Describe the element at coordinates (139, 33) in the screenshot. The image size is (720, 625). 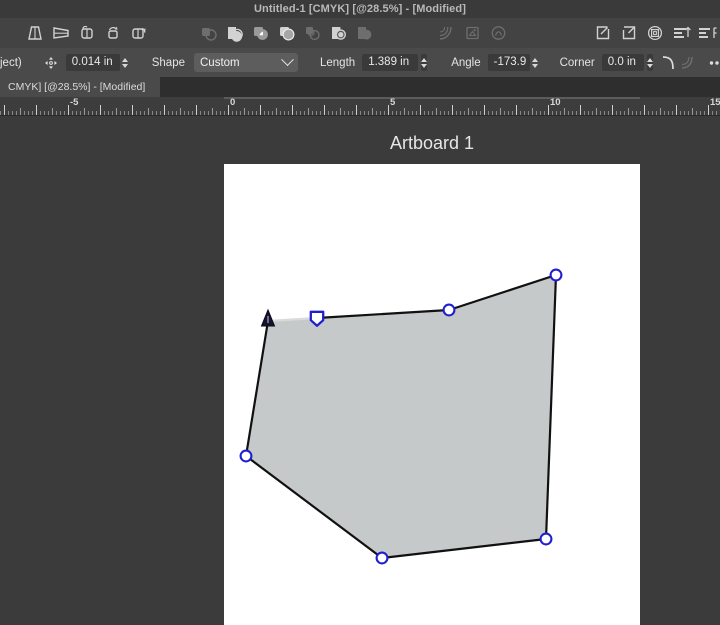
I see `flip-copy-icon` at that location.